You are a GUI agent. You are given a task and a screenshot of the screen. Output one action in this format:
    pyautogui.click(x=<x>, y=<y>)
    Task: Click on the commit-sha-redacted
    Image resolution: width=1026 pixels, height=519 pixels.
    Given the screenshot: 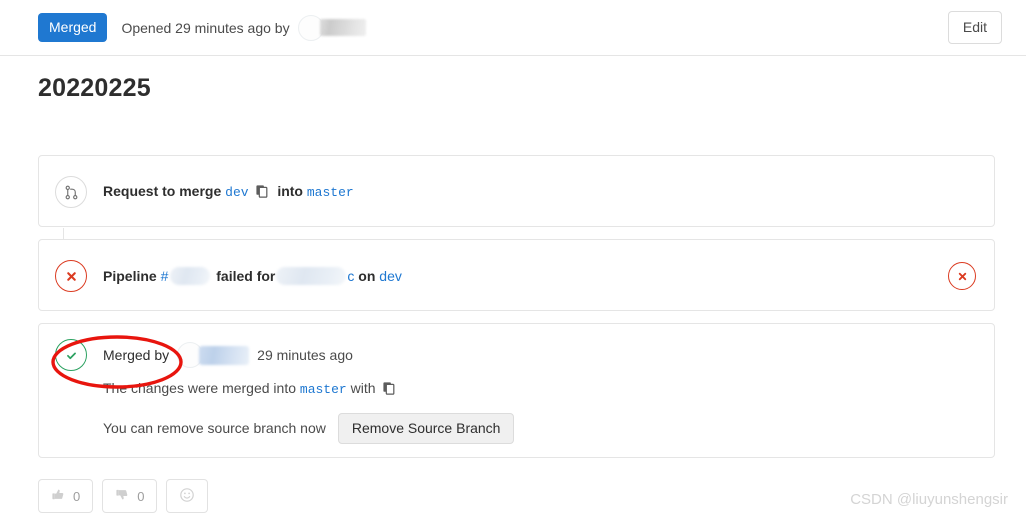 What is the action you would take?
    pyautogui.click(x=311, y=276)
    